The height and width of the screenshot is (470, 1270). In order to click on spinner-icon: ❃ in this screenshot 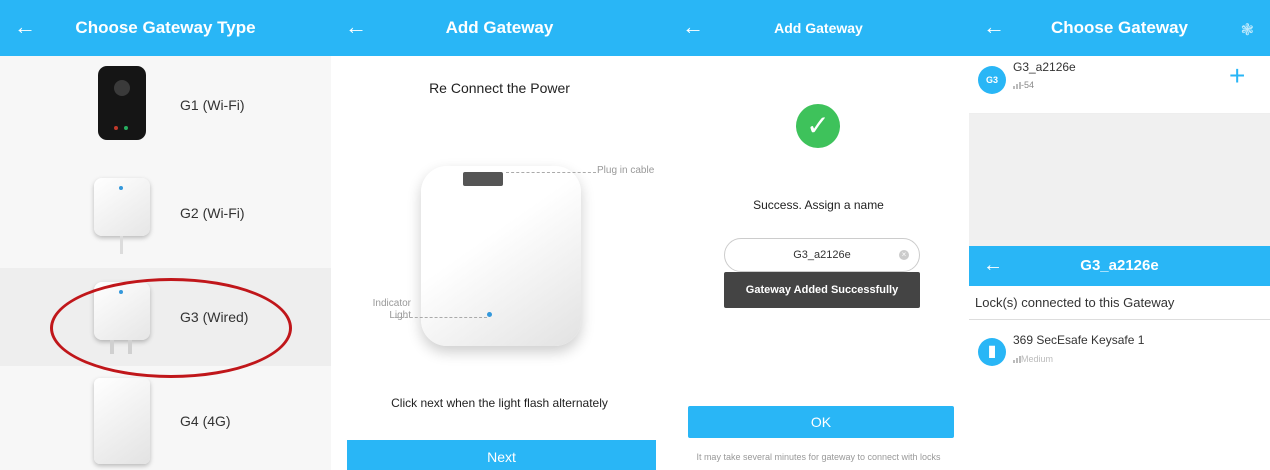, I will do `click(1247, 30)`.